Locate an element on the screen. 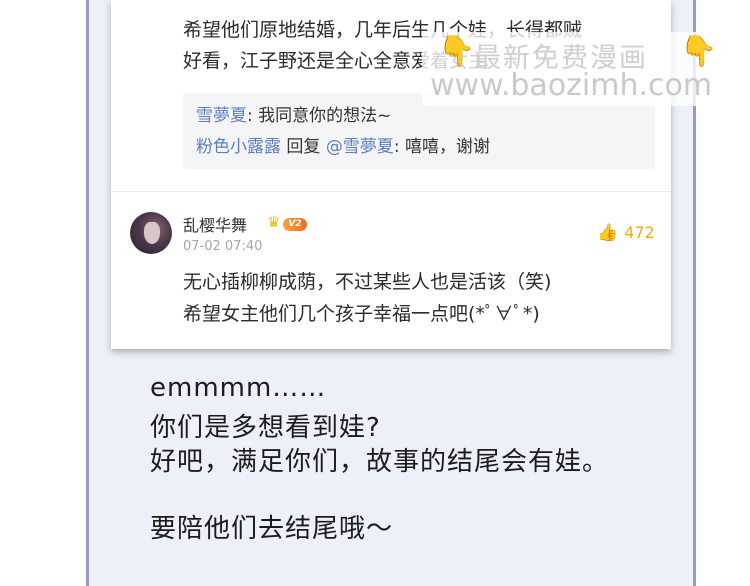 The width and height of the screenshot is (750, 586). reply-username: 雪夢夏 is located at coordinates (221, 116).